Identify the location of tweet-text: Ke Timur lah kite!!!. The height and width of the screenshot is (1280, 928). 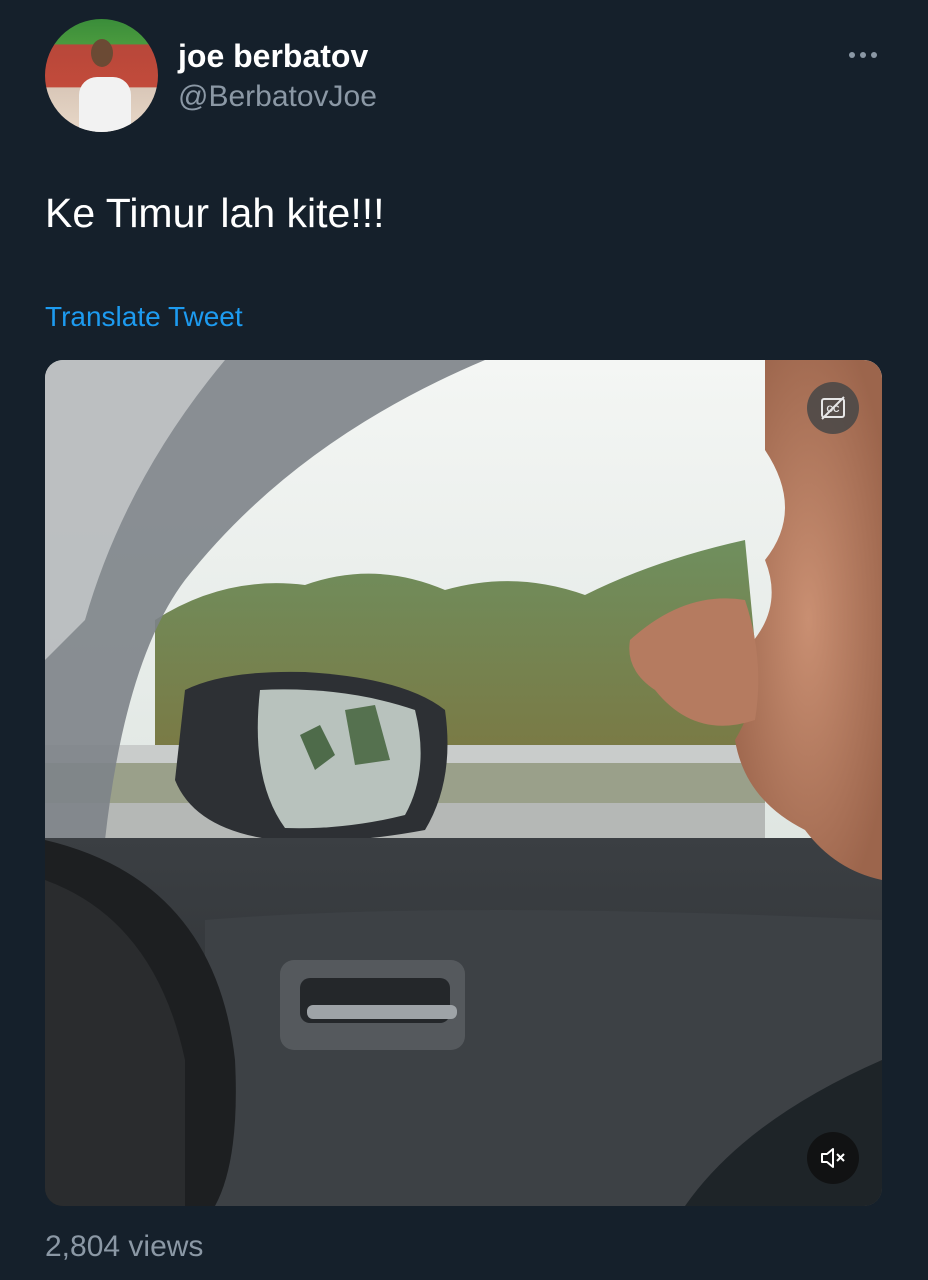
(215, 213).